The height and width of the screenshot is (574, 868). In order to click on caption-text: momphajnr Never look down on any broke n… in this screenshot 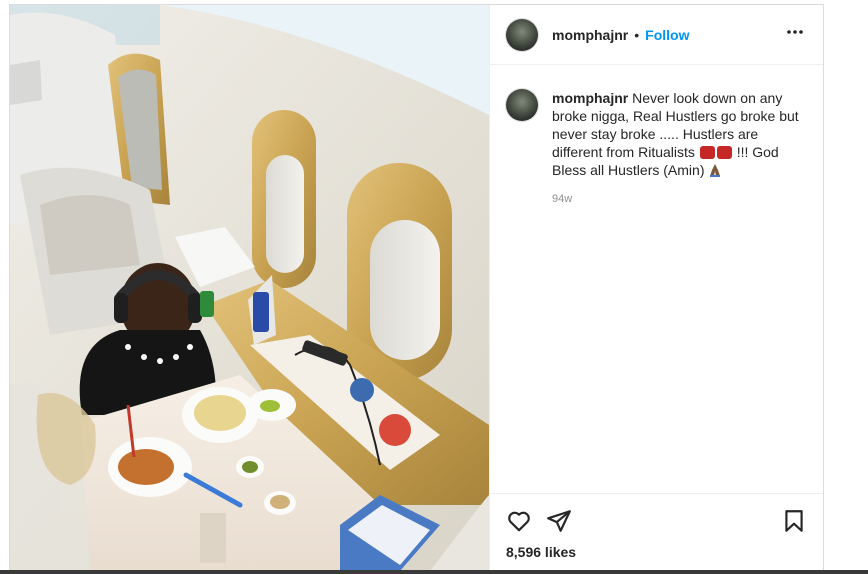, I will do `click(677, 134)`.